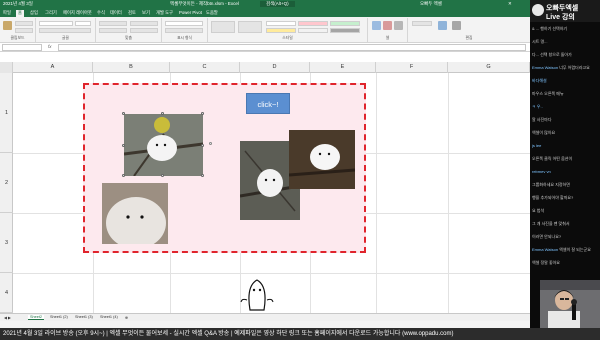 This screenshot has height=340, width=600. I want to click on chat-author: ㅋ 우.., so click(537, 106).